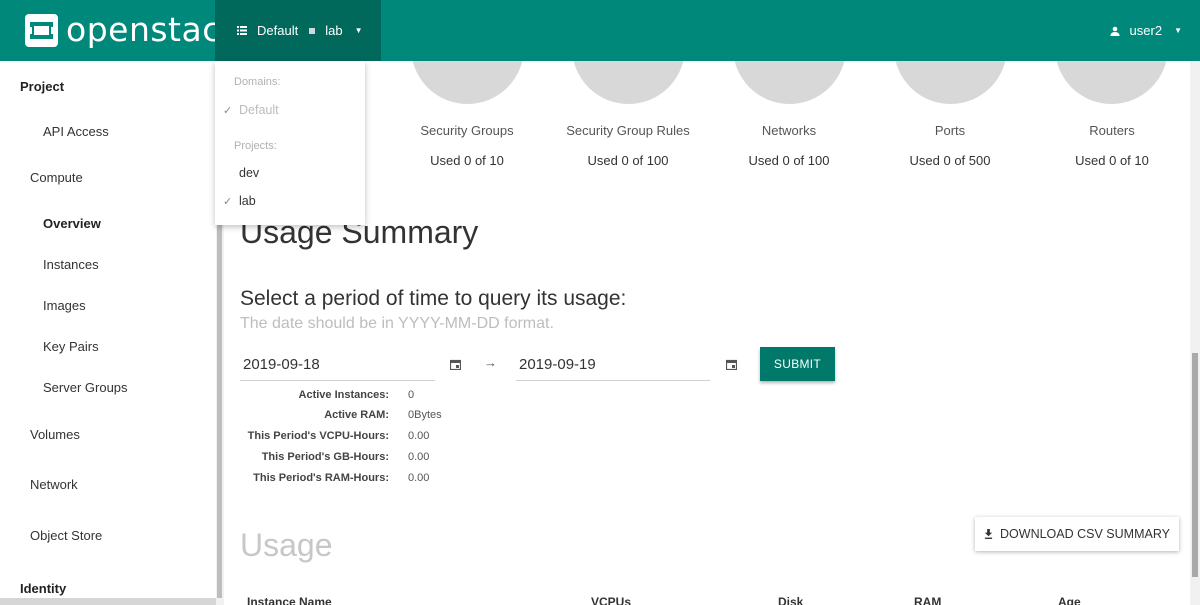 The height and width of the screenshot is (605, 1200). I want to click on project-context-switcher: Default lab ▼, so click(298, 30).